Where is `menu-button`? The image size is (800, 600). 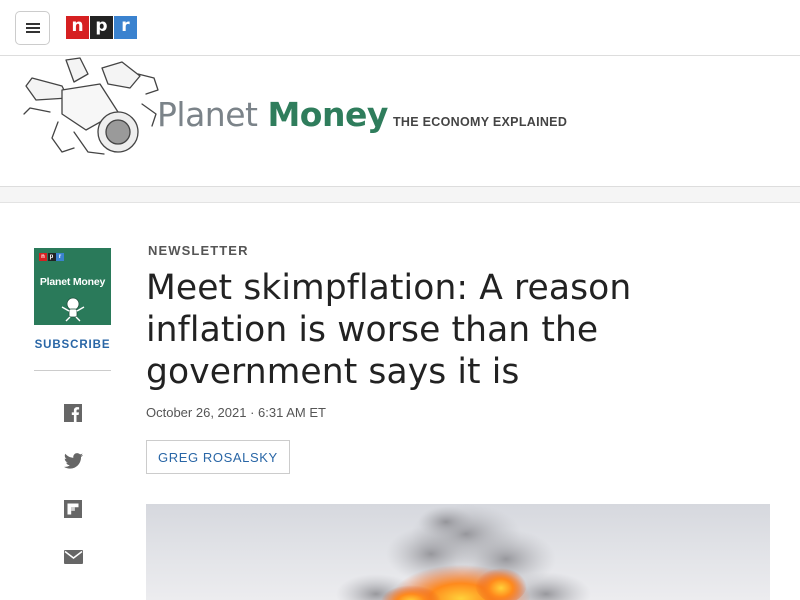
menu-button is located at coordinates (32, 28).